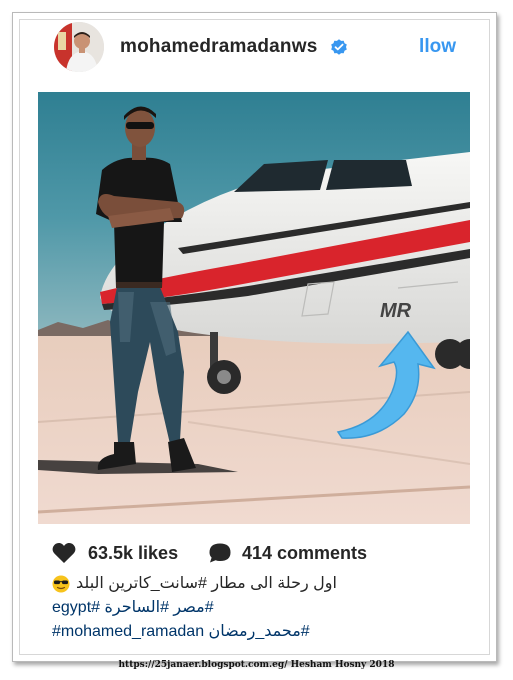  What do you see at coordinates (76, 607) in the screenshot?
I see `hashtag-link: #egypt` at bounding box center [76, 607].